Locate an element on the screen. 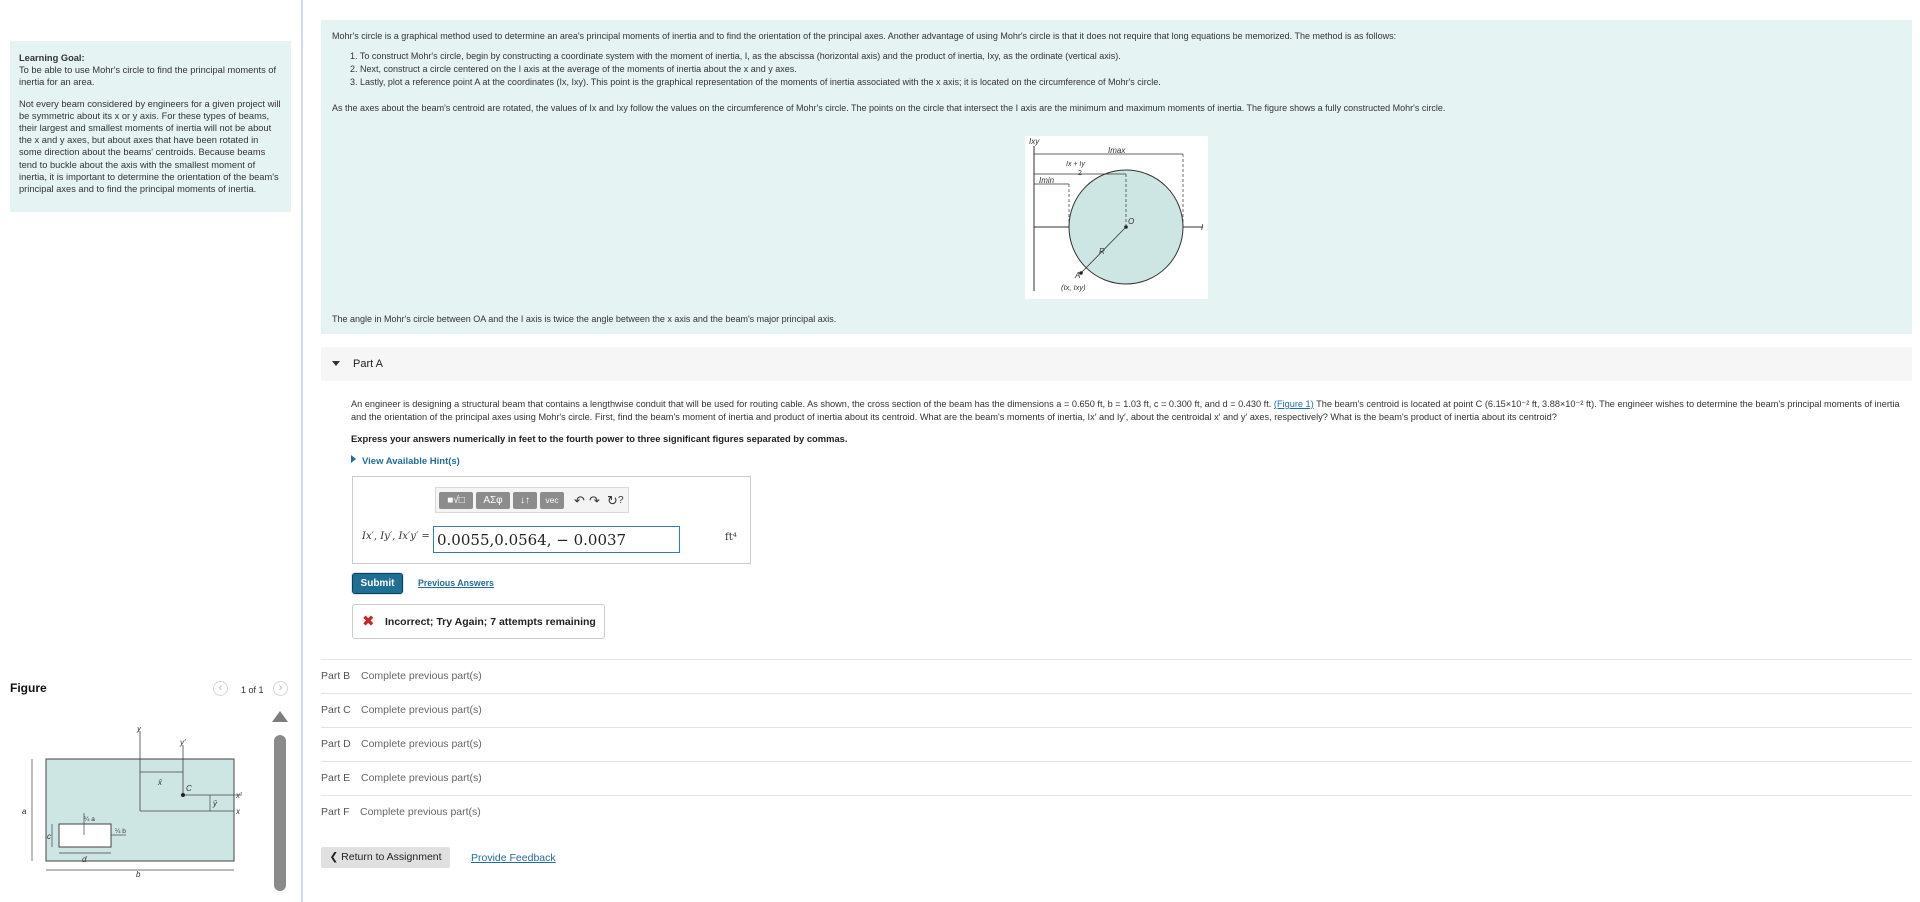 The height and width of the screenshot is (902, 1920). return-to-assignment-button: ❮ Return to Assignment is located at coordinates (385, 857).